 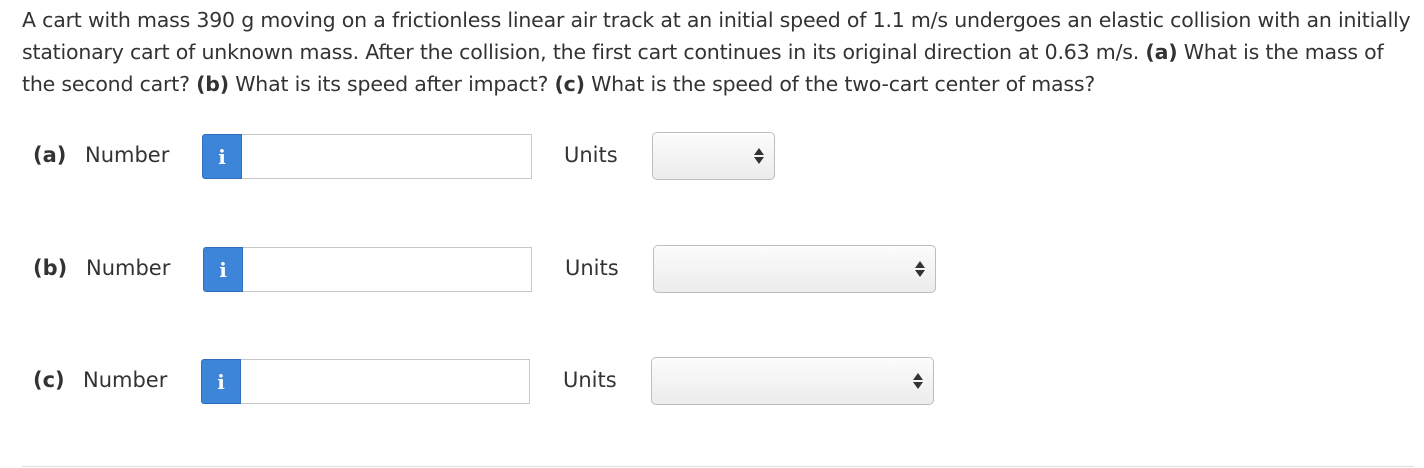 I want to click on info-button-c: i, so click(x=221, y=381).